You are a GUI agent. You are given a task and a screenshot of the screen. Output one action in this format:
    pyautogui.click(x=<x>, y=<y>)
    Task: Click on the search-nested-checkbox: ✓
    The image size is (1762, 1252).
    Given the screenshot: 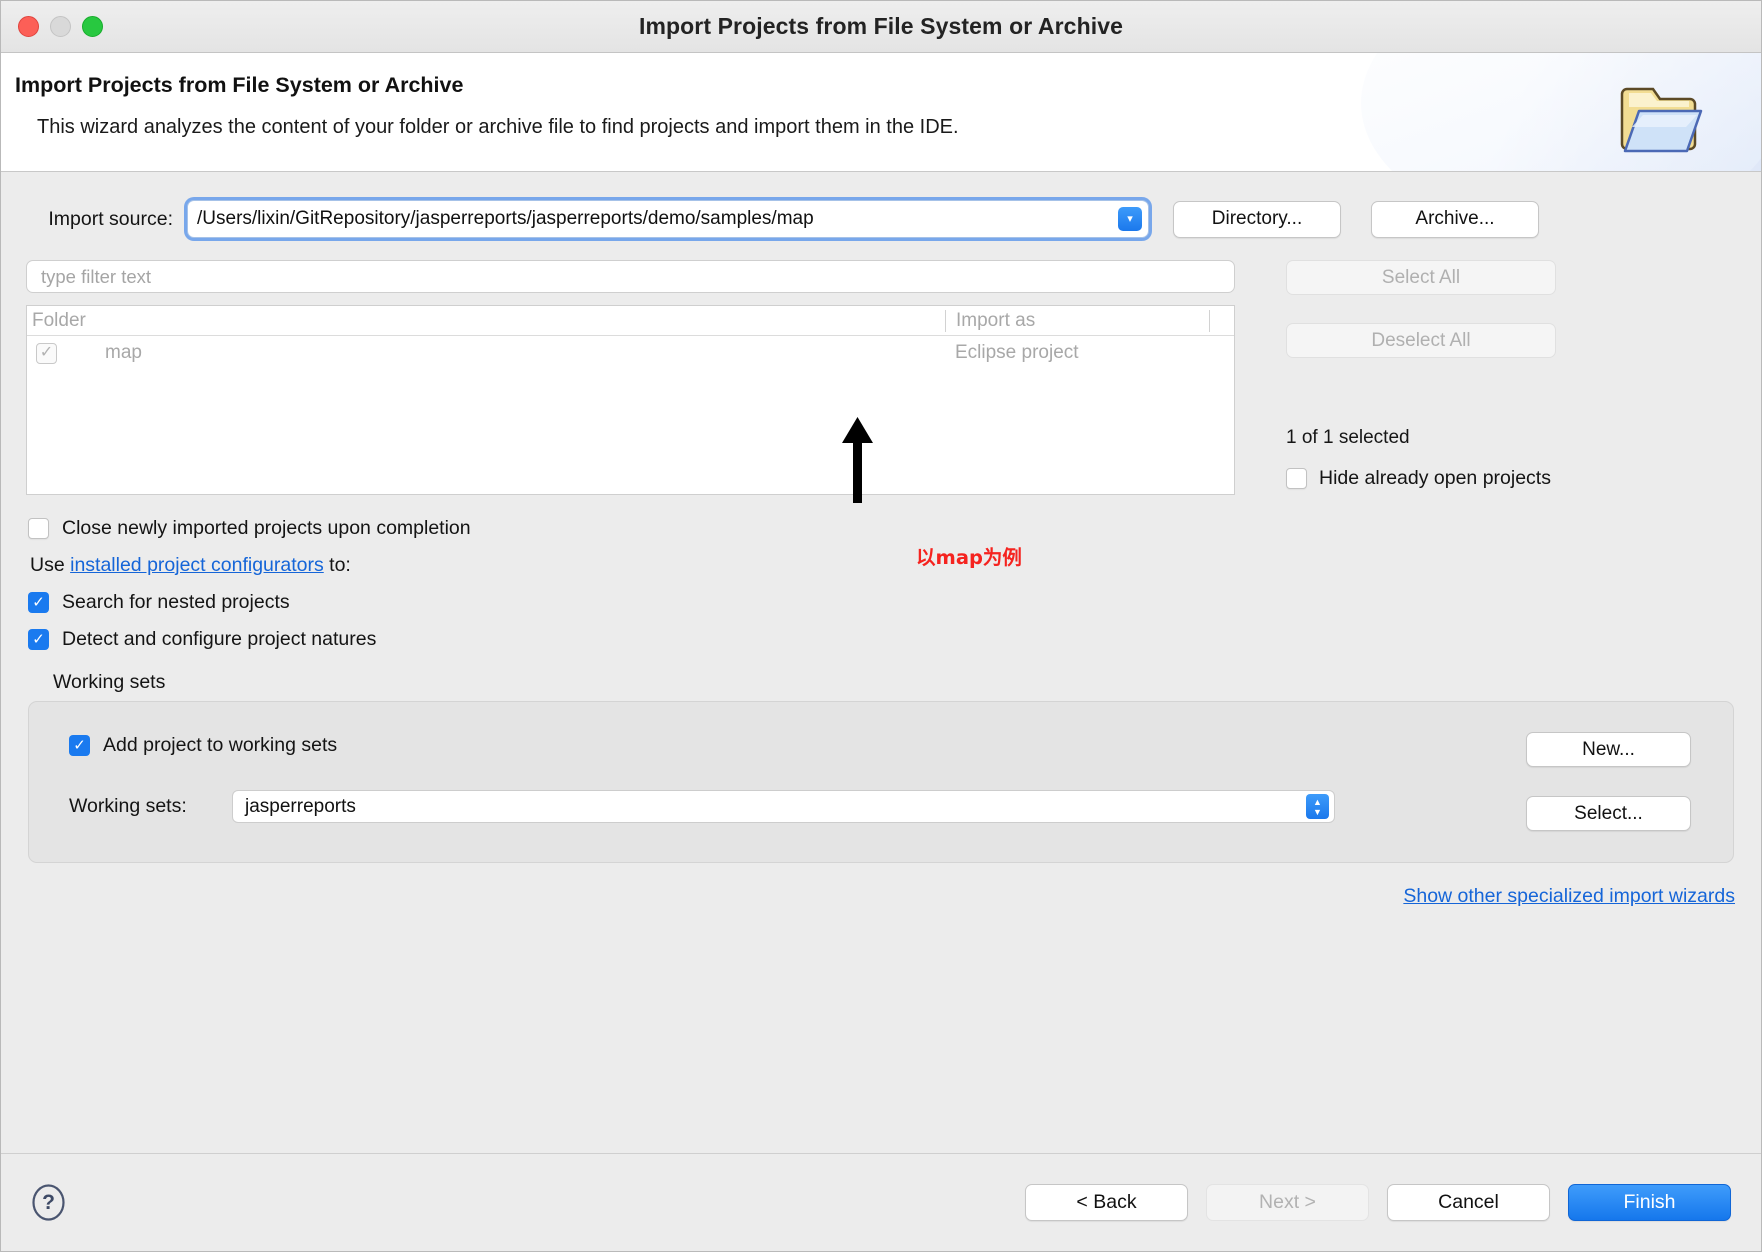 What is the action you would take?
    pyautogui.click(x=38, y=602)
    